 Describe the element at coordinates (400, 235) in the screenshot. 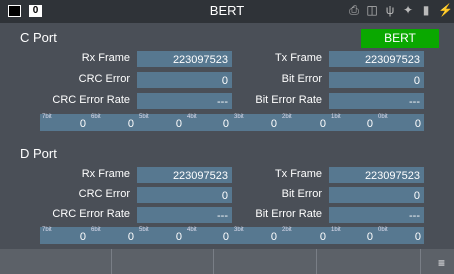

I see `d-bit0-cell: 0bit 0` at that location.